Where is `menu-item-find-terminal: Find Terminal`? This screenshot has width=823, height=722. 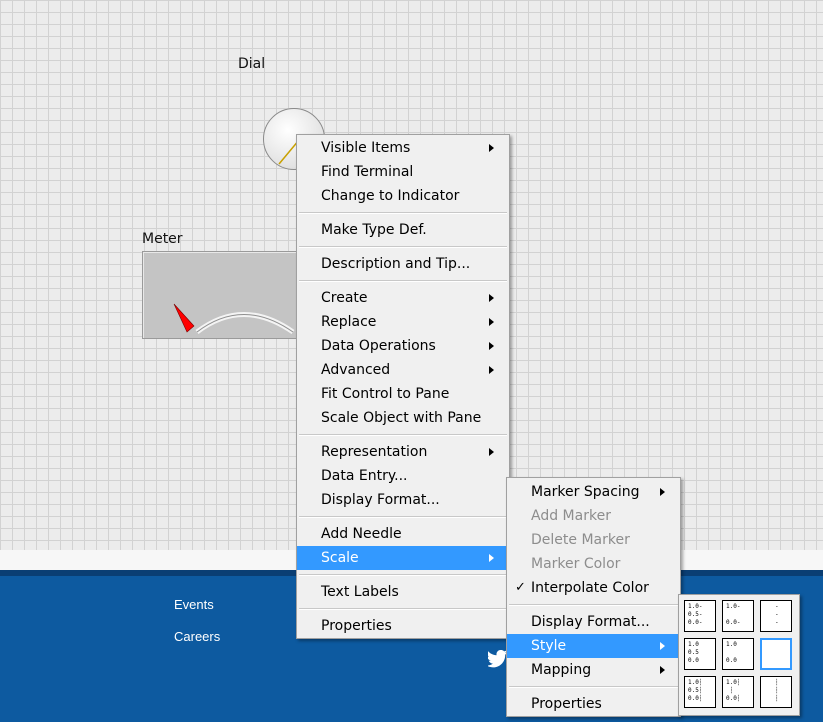 menu-item-find-terminal: Find Terminal is located at coordinates (403, 172).